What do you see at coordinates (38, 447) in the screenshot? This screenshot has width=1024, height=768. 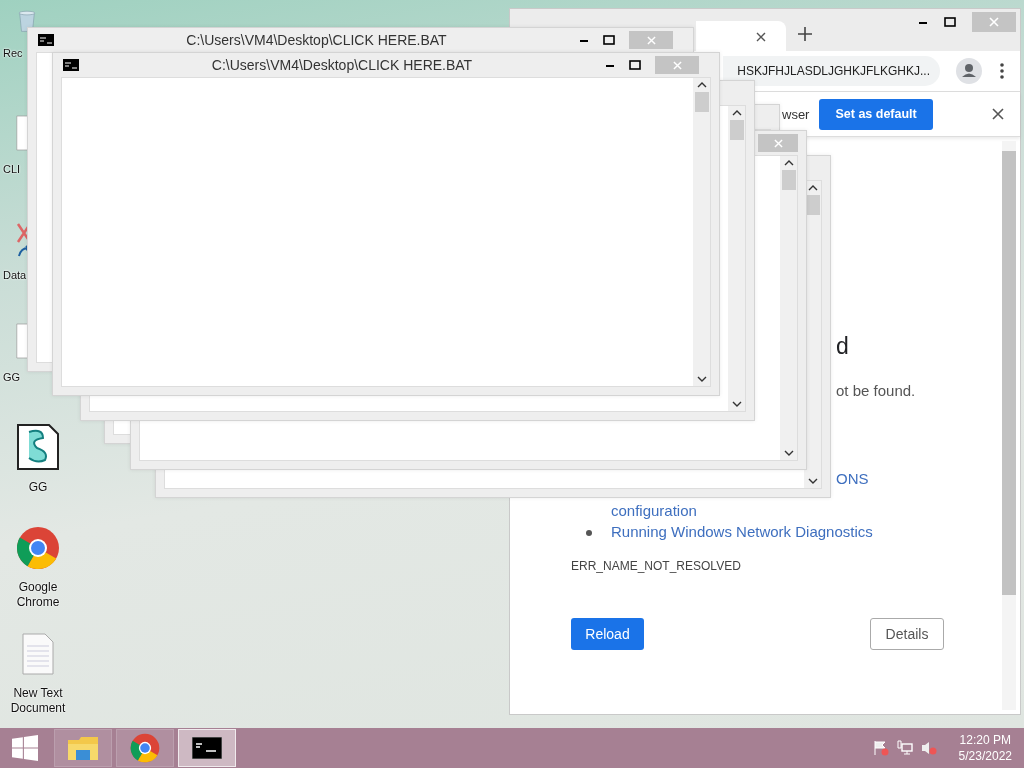 I see `script-file-icon` at bounding box center [38, 447].